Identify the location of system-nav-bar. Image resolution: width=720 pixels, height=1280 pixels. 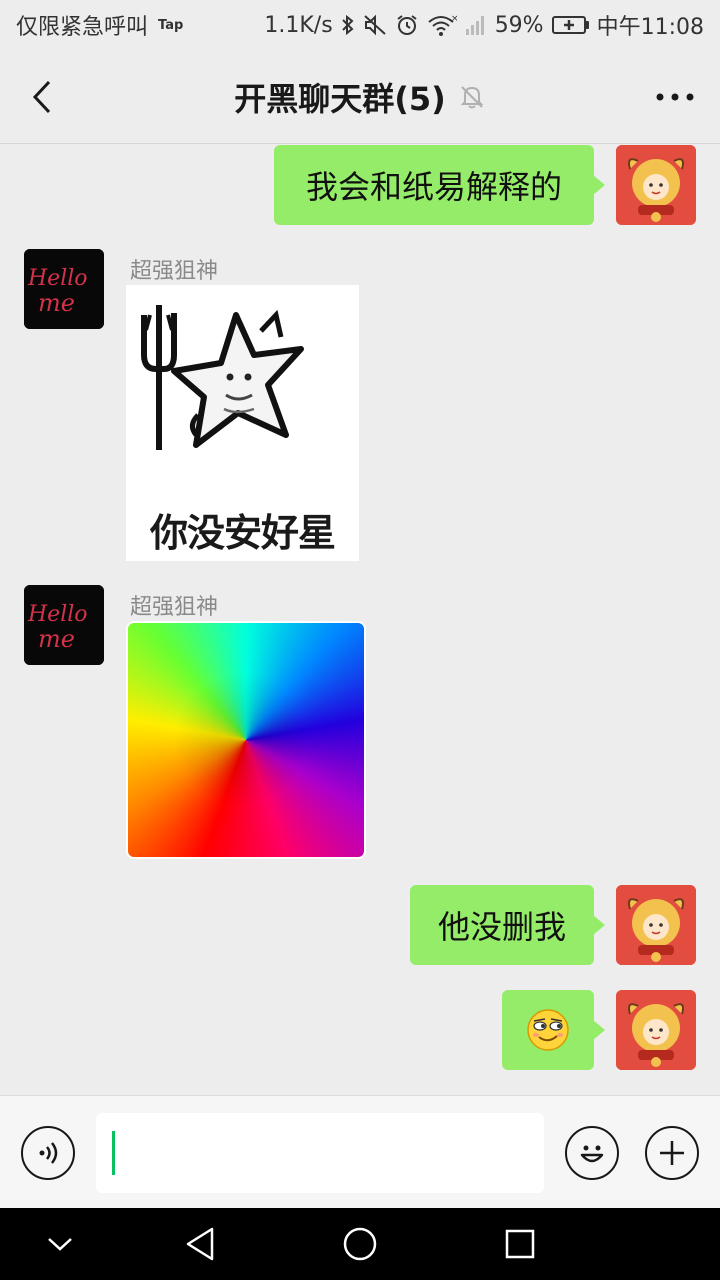
(360, 1244).